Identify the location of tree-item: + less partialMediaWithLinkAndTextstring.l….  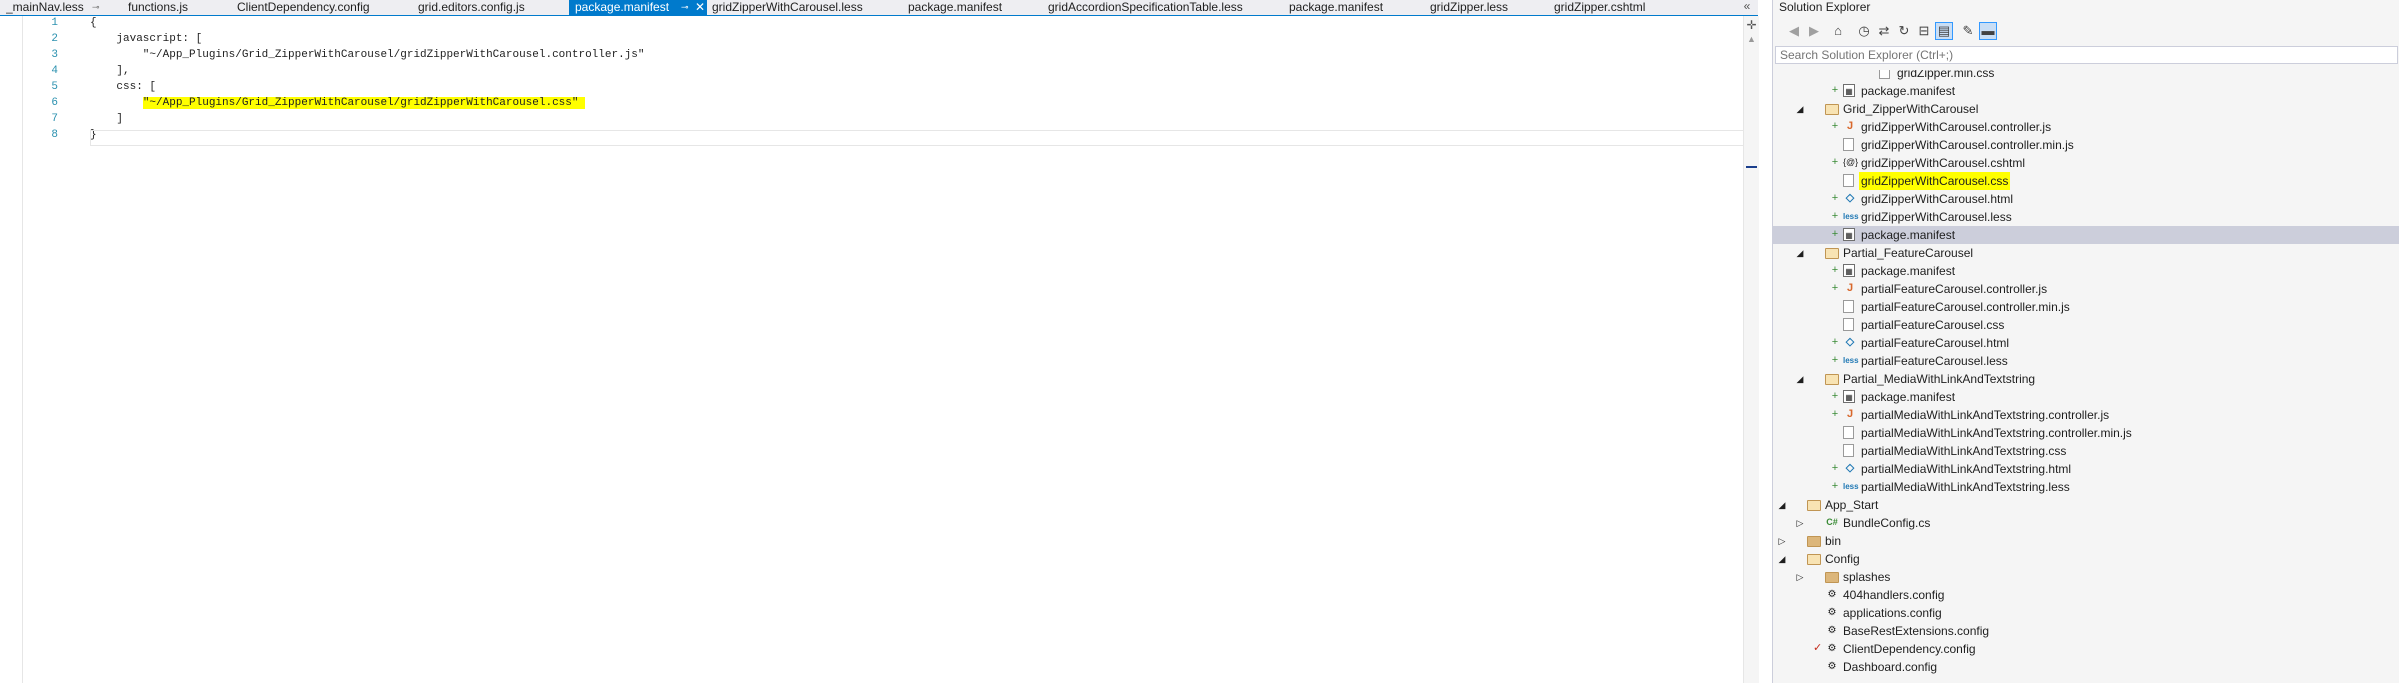
(2086, 487).